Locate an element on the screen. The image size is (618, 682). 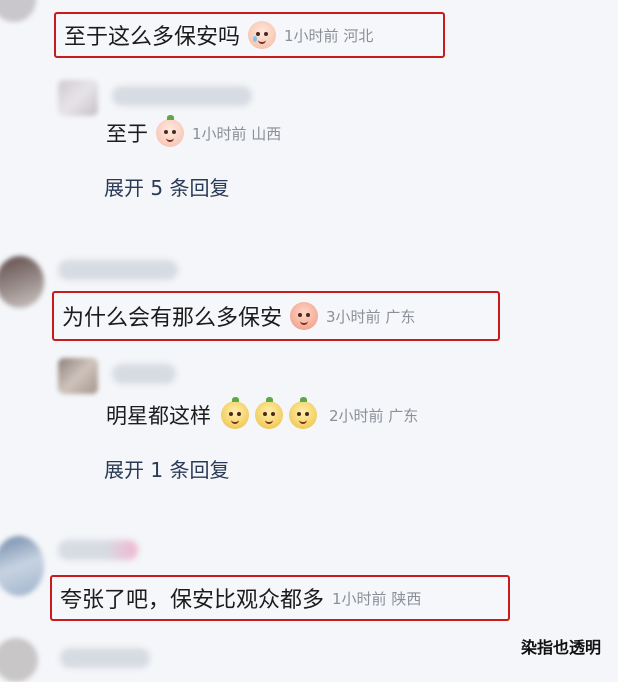
expand-replies-button: 展开 1 条回复 is located at coordinates (166, 468).